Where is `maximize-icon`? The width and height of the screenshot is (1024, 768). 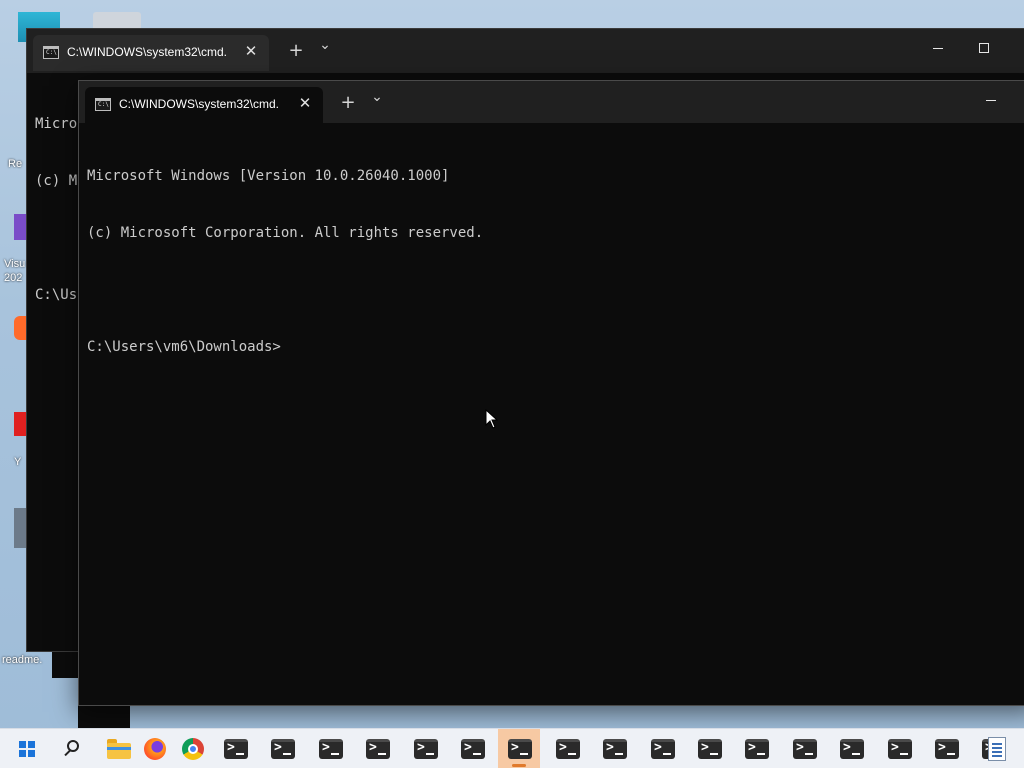 maximize-icon is located at coordinates (984, 48).